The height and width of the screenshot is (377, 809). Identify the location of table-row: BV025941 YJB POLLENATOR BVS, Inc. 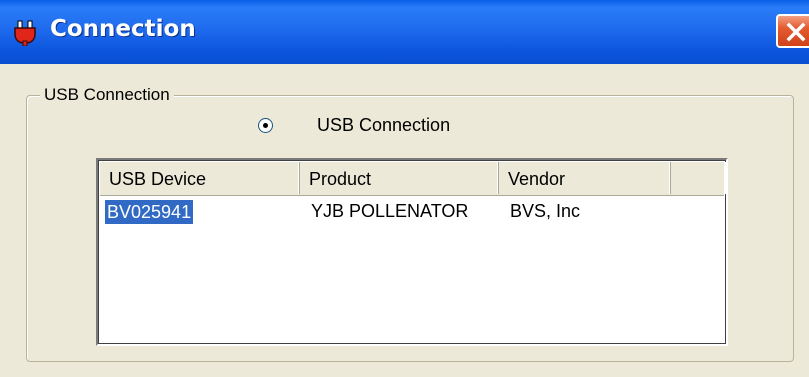
(412, 213).